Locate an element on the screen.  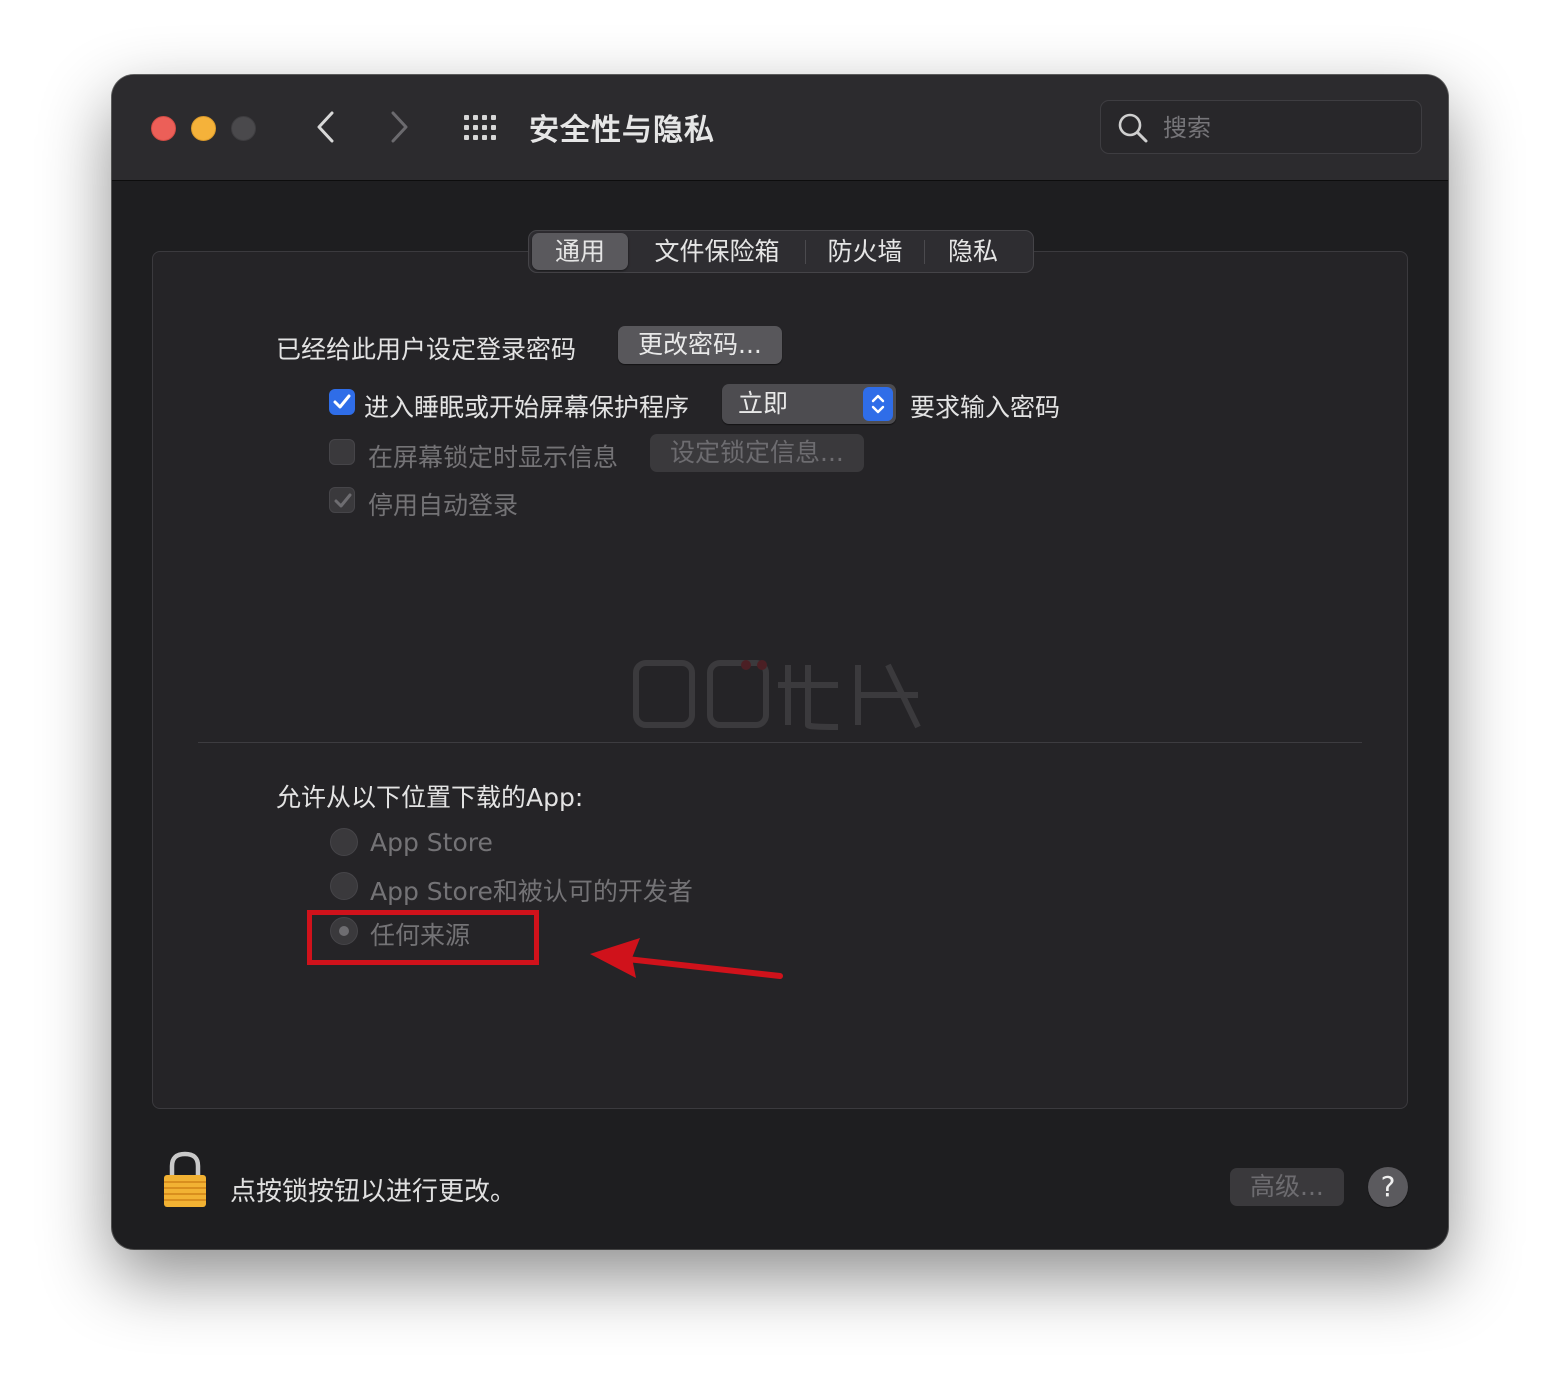
downloads-heading: 允许从以下位置下载的App: is located at coordinates (430, 797).